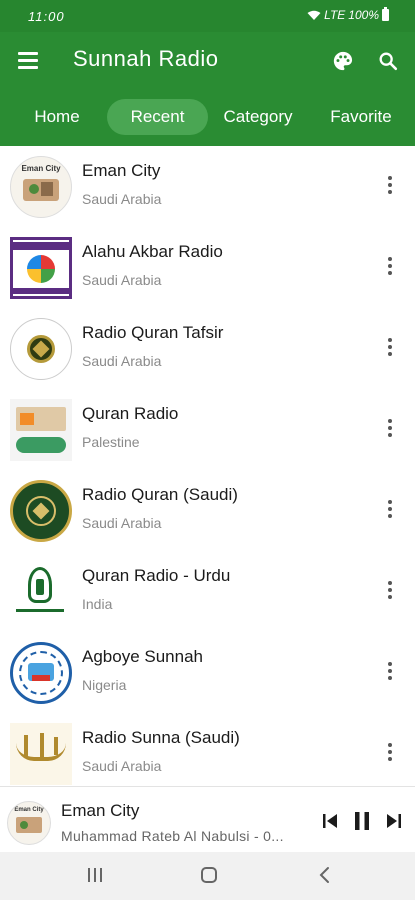 This screenshot has width=415, height=900. I want to click on tab-home: Home, so click(57, 117).